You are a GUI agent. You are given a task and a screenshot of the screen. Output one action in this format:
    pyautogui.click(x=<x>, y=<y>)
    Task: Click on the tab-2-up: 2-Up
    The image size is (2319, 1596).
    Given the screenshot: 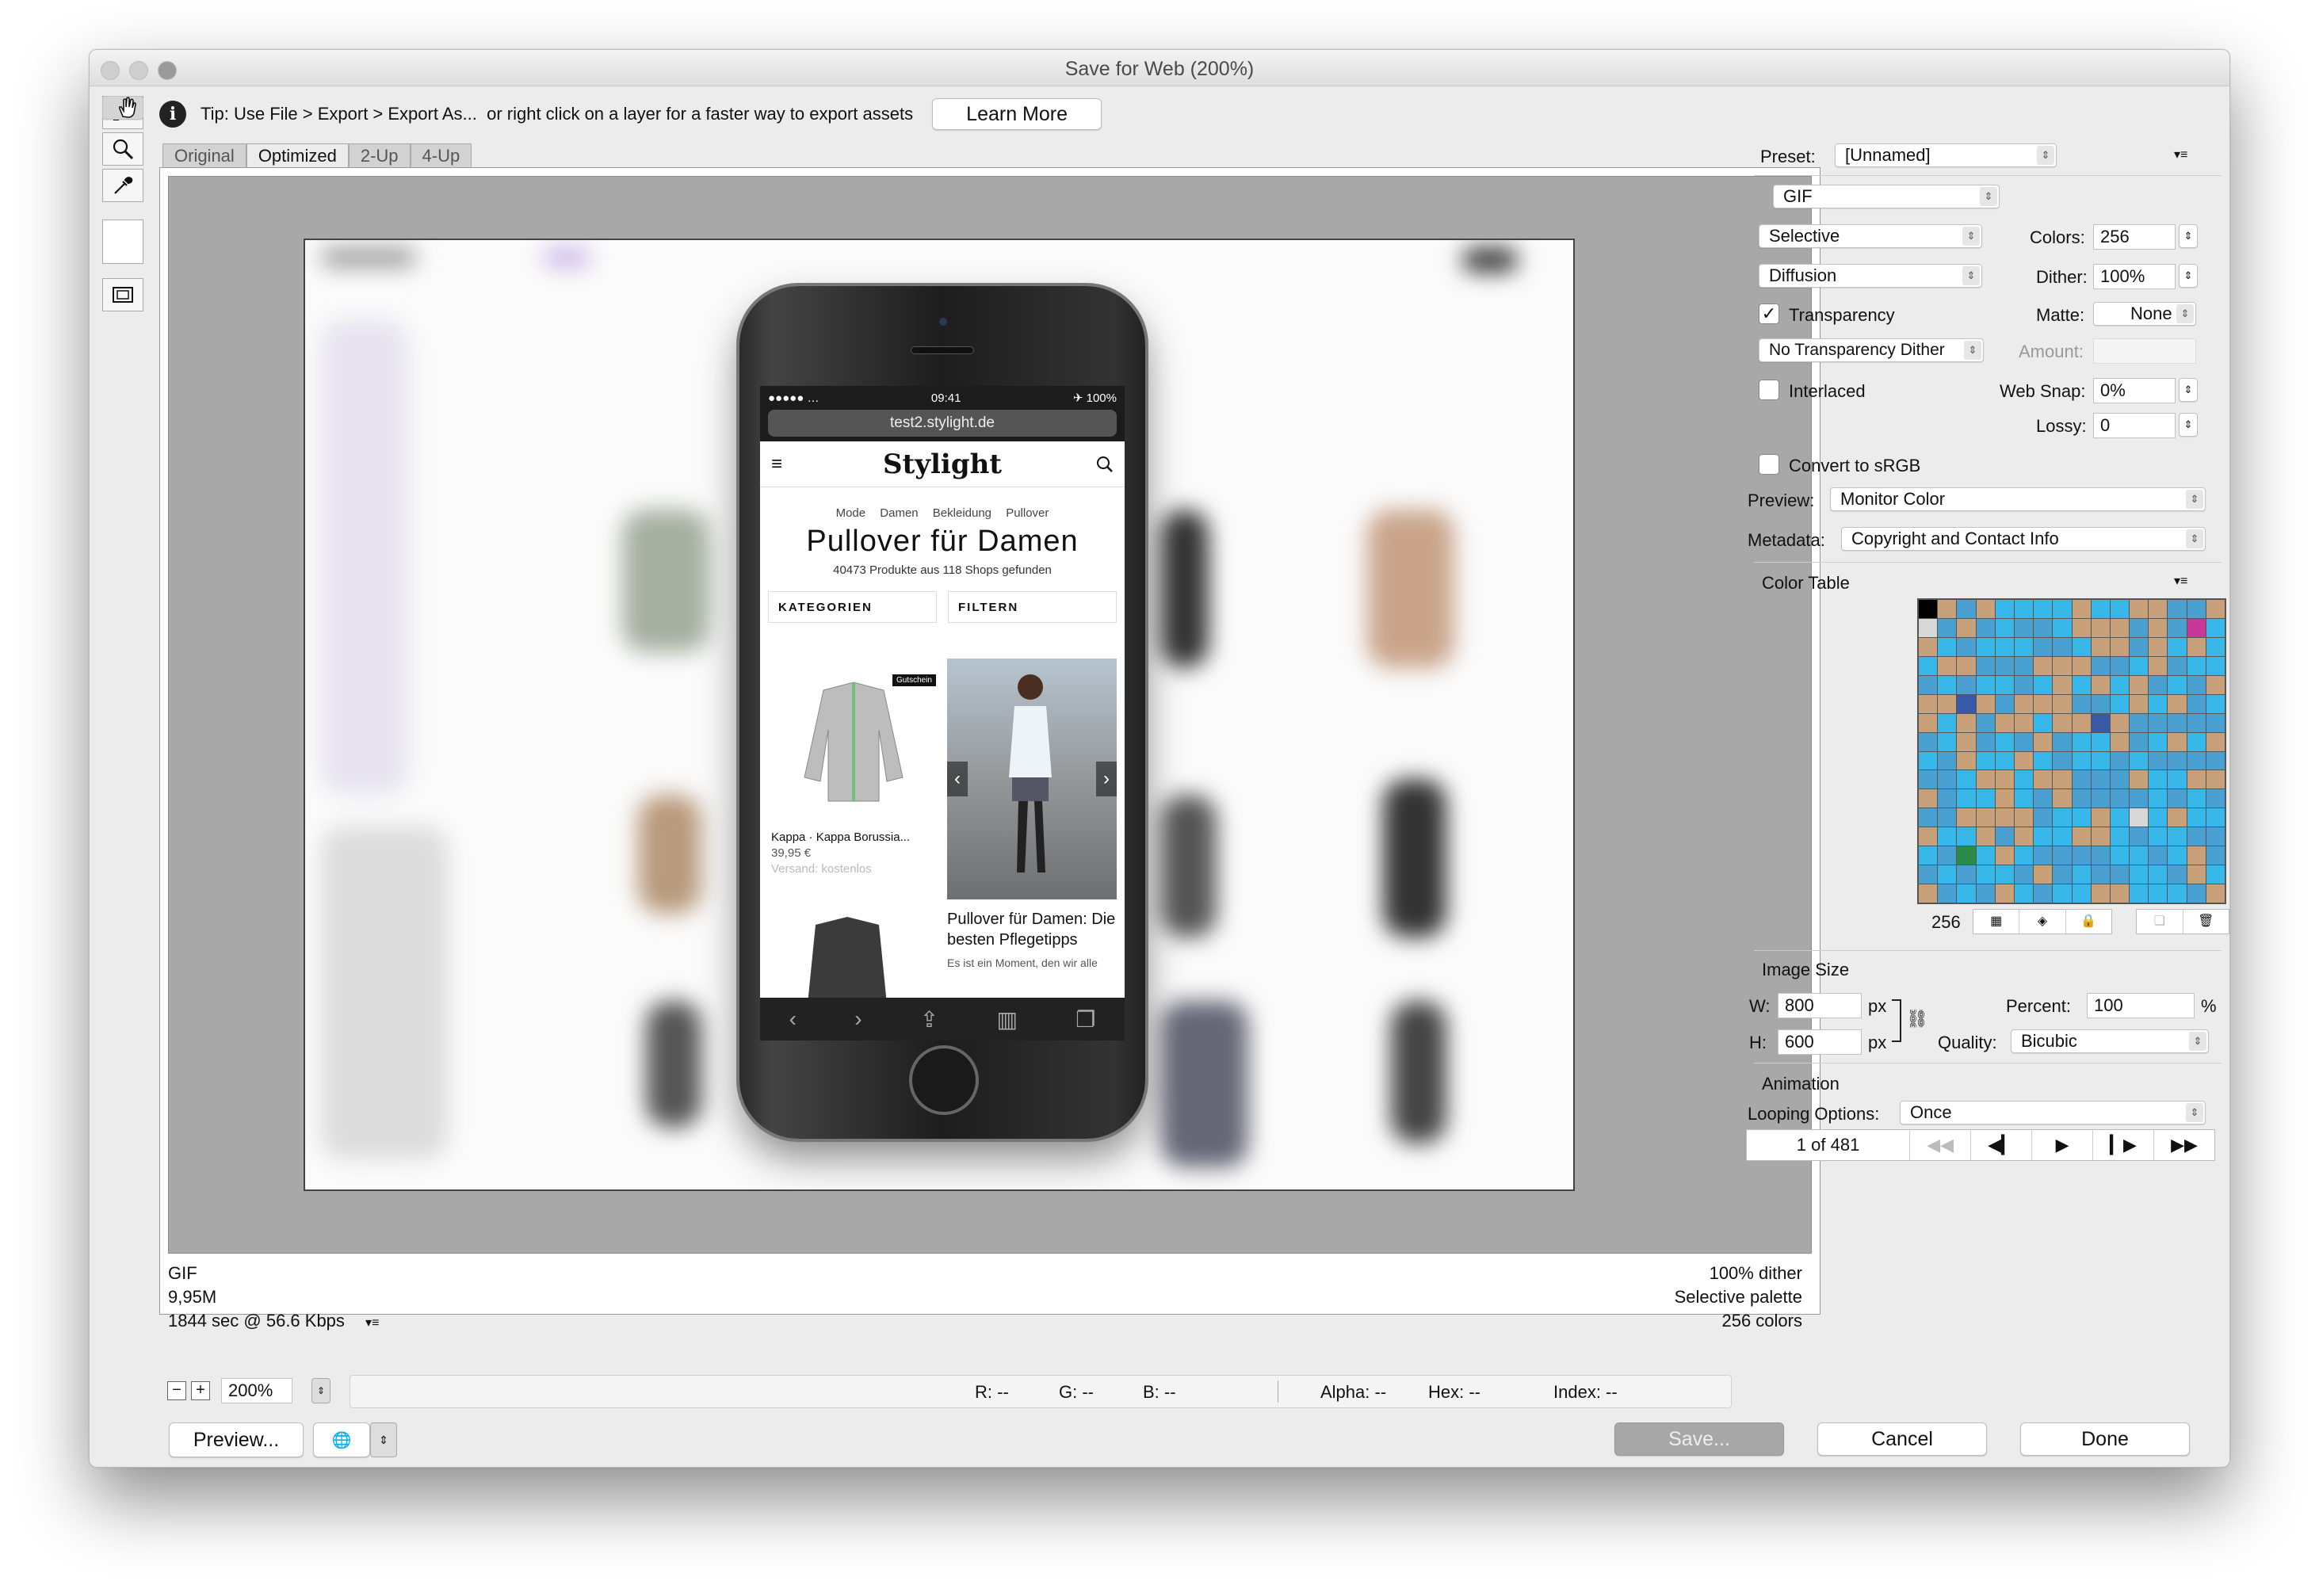 What is the action you would take?
    pyautogui.click(x=379, y=155)
    